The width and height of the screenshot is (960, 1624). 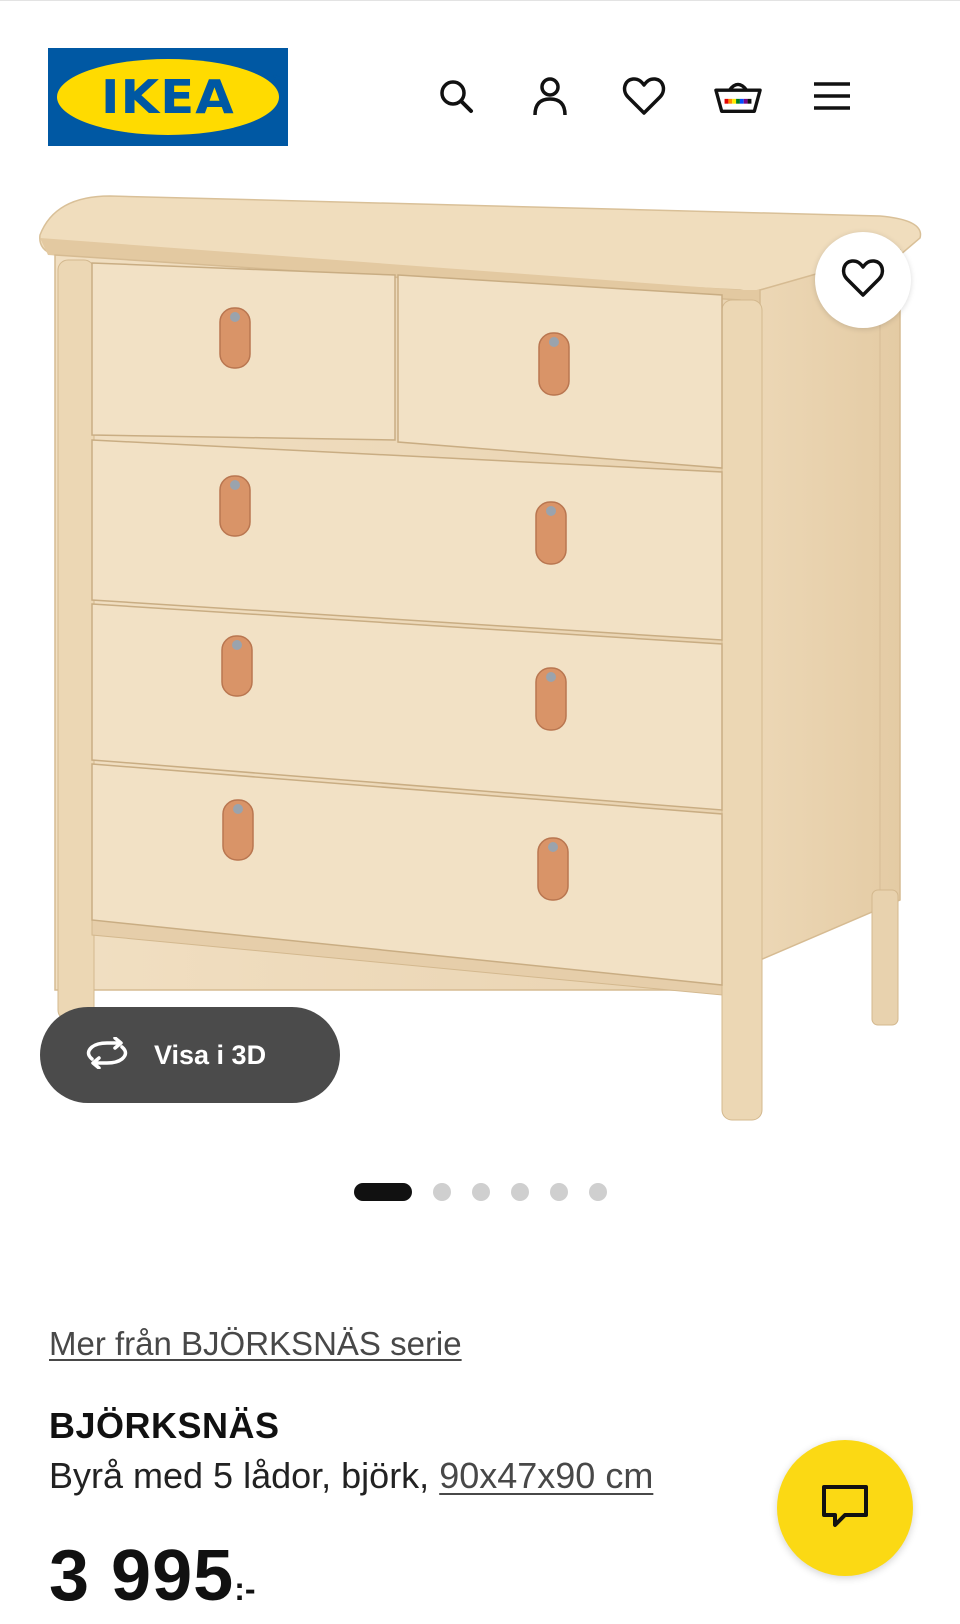 What do you see at coordinates (644, 96) in the screenshot?
I see `wishlist-heart-icon` at bounding box center [644, 96].